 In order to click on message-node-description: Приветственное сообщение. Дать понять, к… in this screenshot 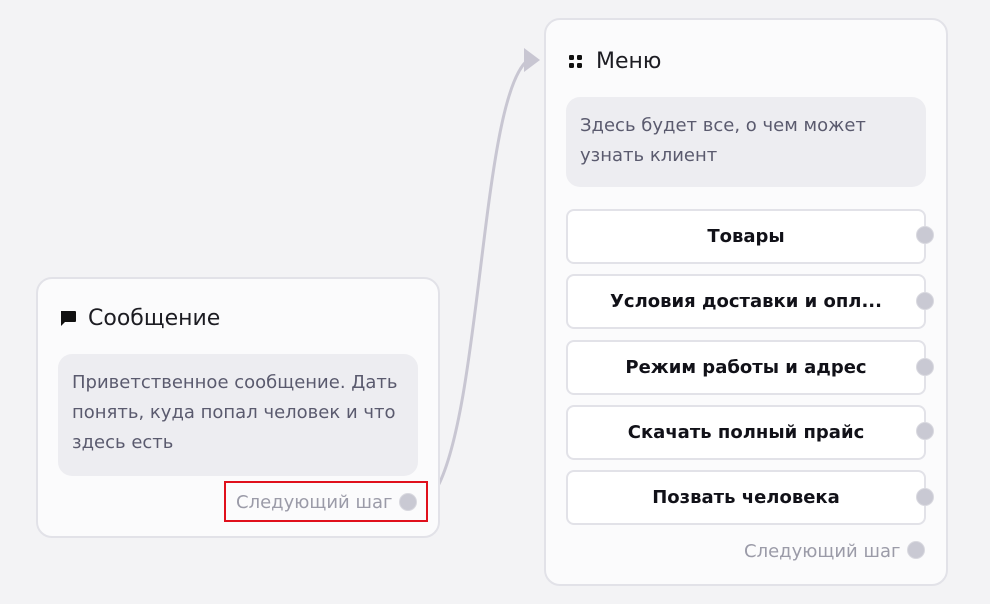, I will do `click(238, 415)`.